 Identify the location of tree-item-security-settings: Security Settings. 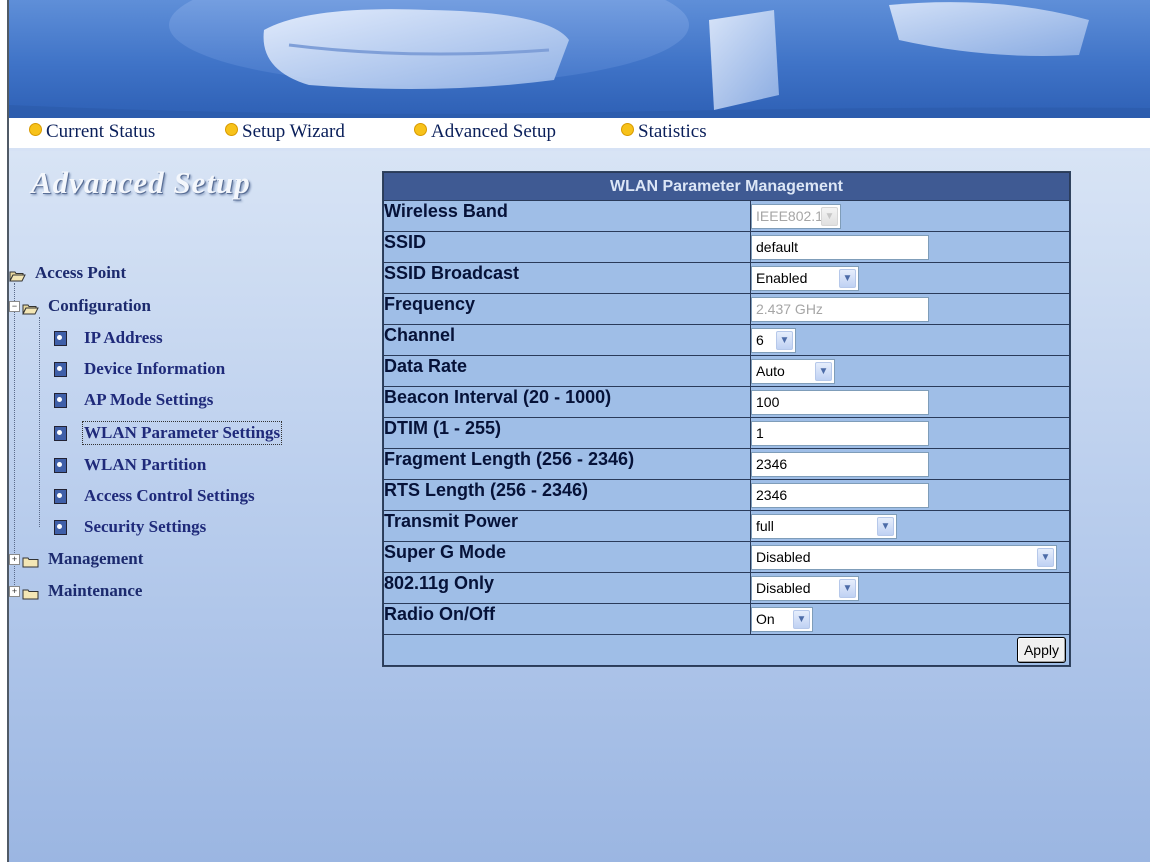
(130, 527).